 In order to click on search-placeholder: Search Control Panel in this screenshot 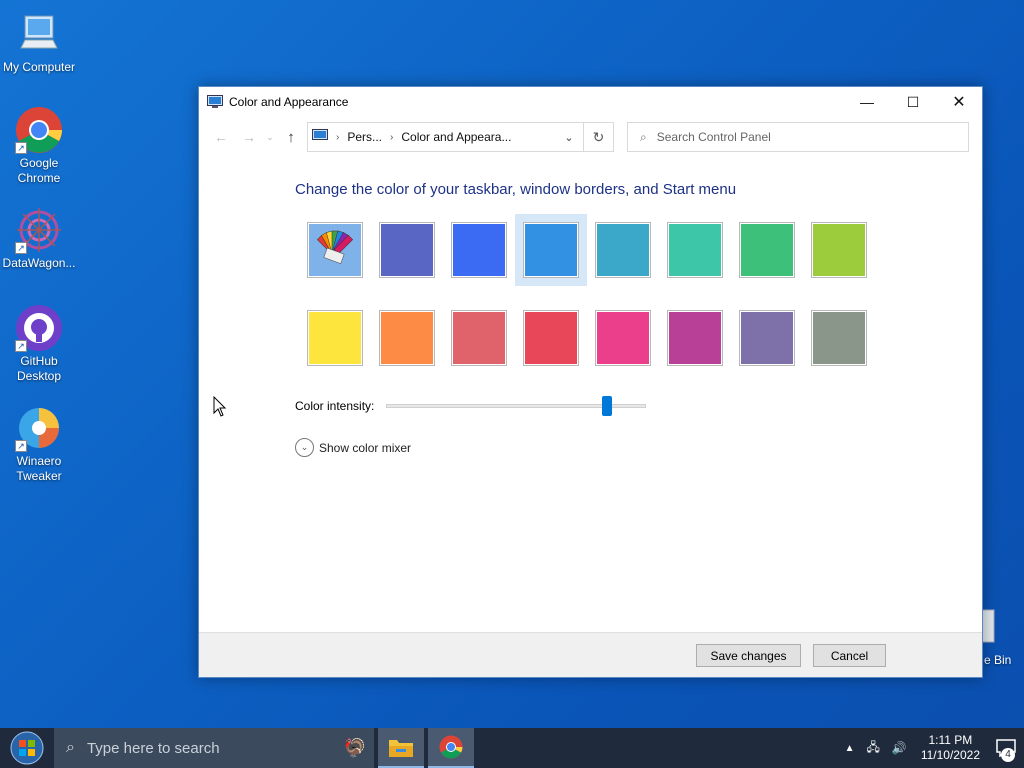, I will do `click(713, 137)`.